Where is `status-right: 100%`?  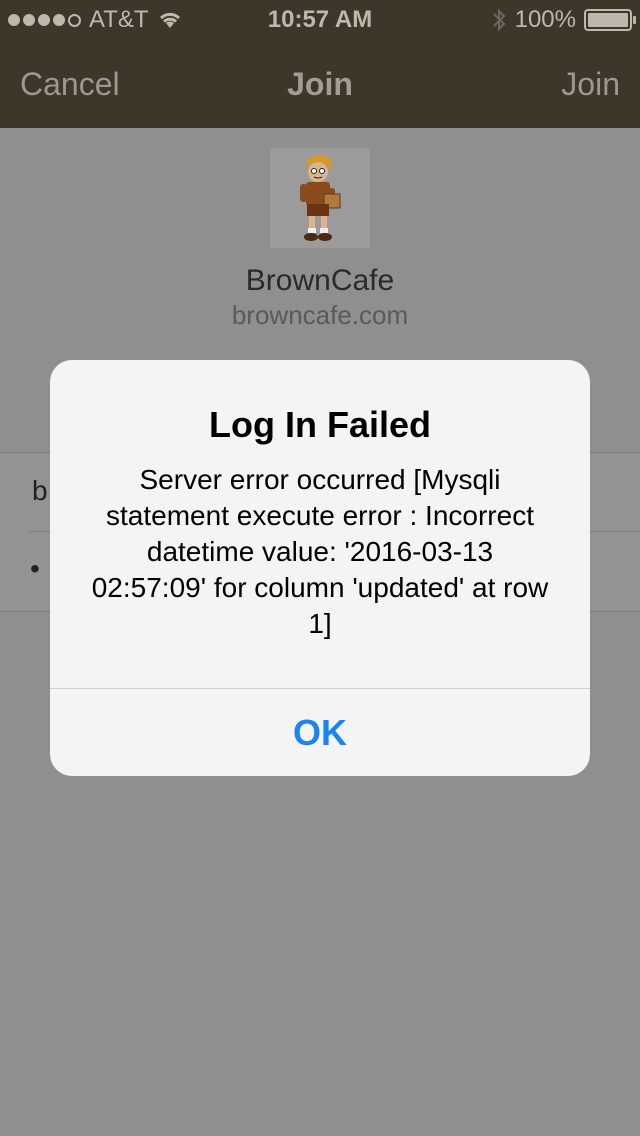
status-right: 100% is located at coordinates (563, 20).